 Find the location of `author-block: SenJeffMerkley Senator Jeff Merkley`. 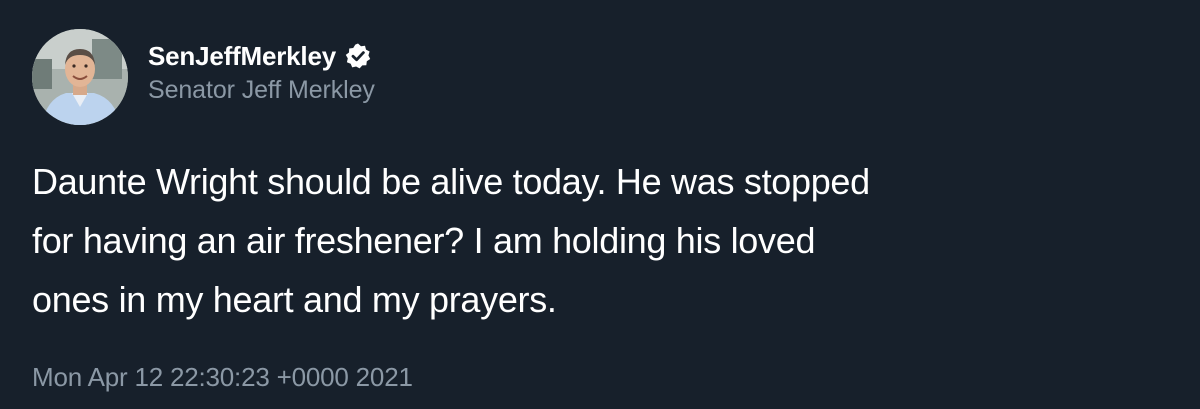

author-block: SenJeffMerkley Senator Jeff Merkley is located at coordinates (261, 71).